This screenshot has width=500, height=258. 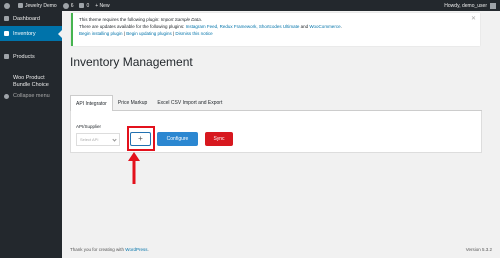 What do you see at coordinates (6, 33) in the screenshot?
I see `inventory-icon` at bounding box center [6, 33].